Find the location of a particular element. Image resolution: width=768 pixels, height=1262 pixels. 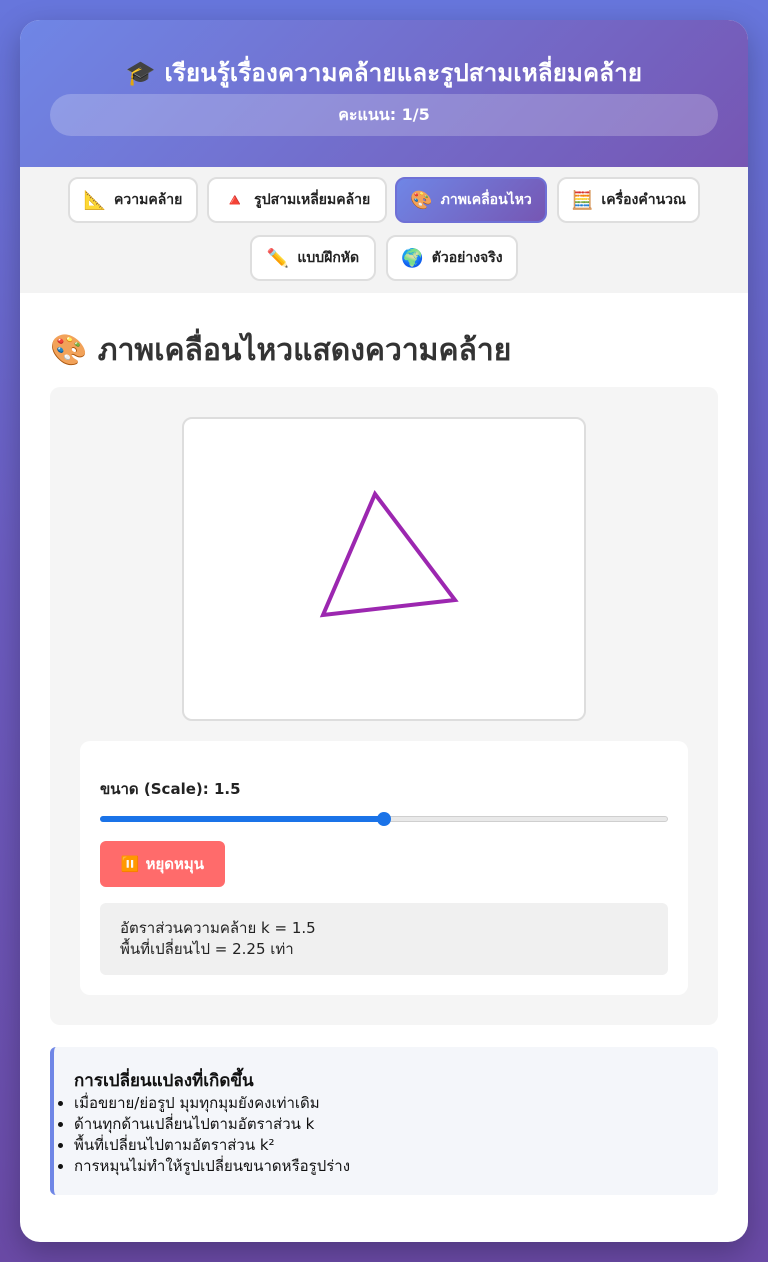

tab-label: เครื่องคำนวณ is located at coordinates (643, 200).